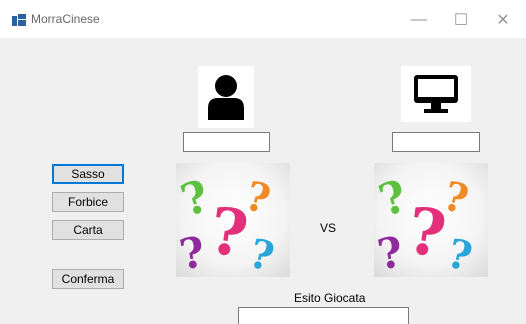 The width and height of the screenshot is (526, 324). Describe the element at coordinates (88, 230) in the screenshot. I see `carta-button: Carta` at that location.